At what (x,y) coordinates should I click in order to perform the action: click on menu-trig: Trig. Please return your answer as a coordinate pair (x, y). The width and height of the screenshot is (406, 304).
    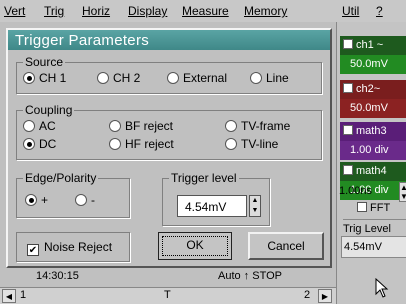
    Looking at the image, I should click on (54, 11).